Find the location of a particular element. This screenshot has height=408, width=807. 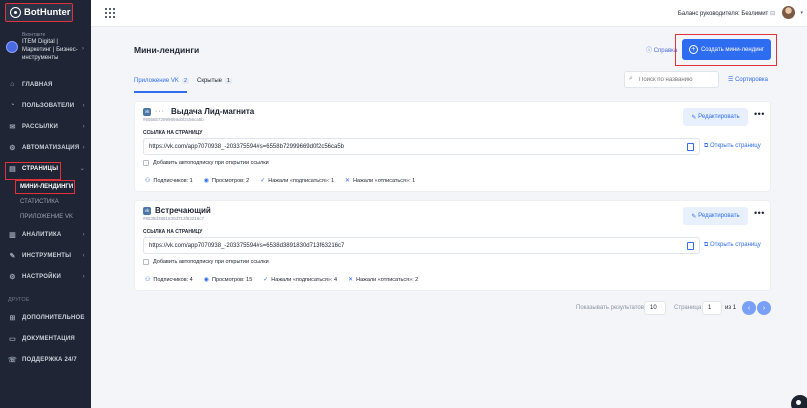

tab-hidden: Скрытые 1 is located at coordinates (215, 81).